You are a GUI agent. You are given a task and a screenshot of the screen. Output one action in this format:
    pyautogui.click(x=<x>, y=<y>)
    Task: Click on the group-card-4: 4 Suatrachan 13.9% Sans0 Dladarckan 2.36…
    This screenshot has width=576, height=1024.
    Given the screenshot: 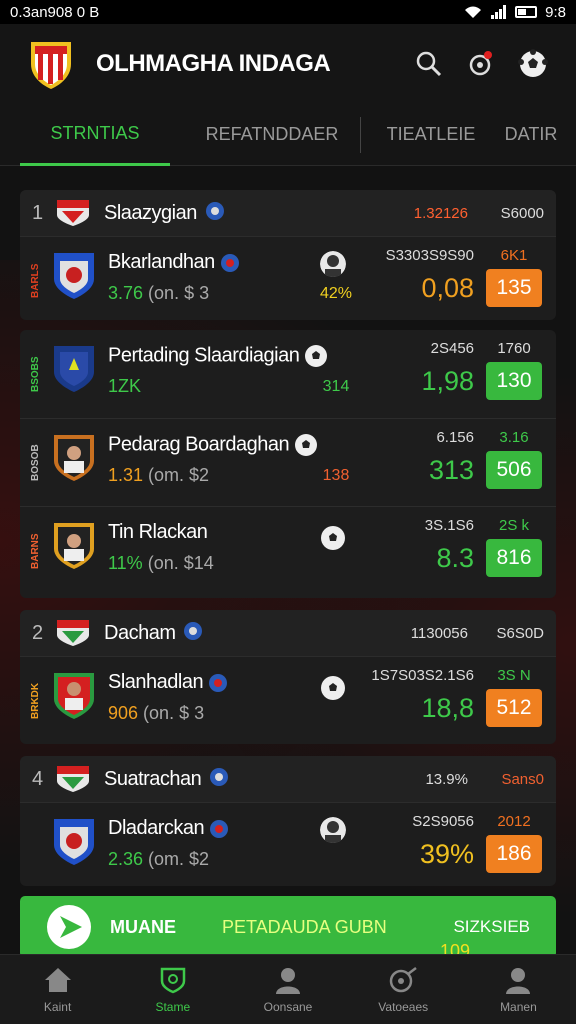 What is the action you would take?
    pyautogui.click(x=288, y=821)
    